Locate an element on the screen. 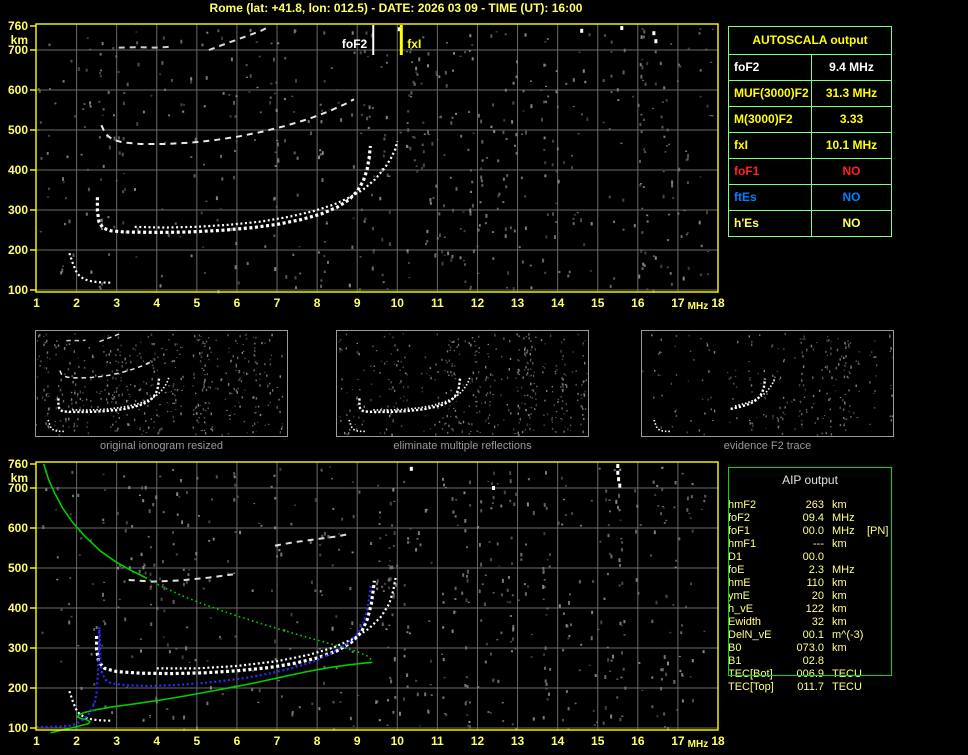  aip-value: 00.0 is located at coordinates (813, 557).